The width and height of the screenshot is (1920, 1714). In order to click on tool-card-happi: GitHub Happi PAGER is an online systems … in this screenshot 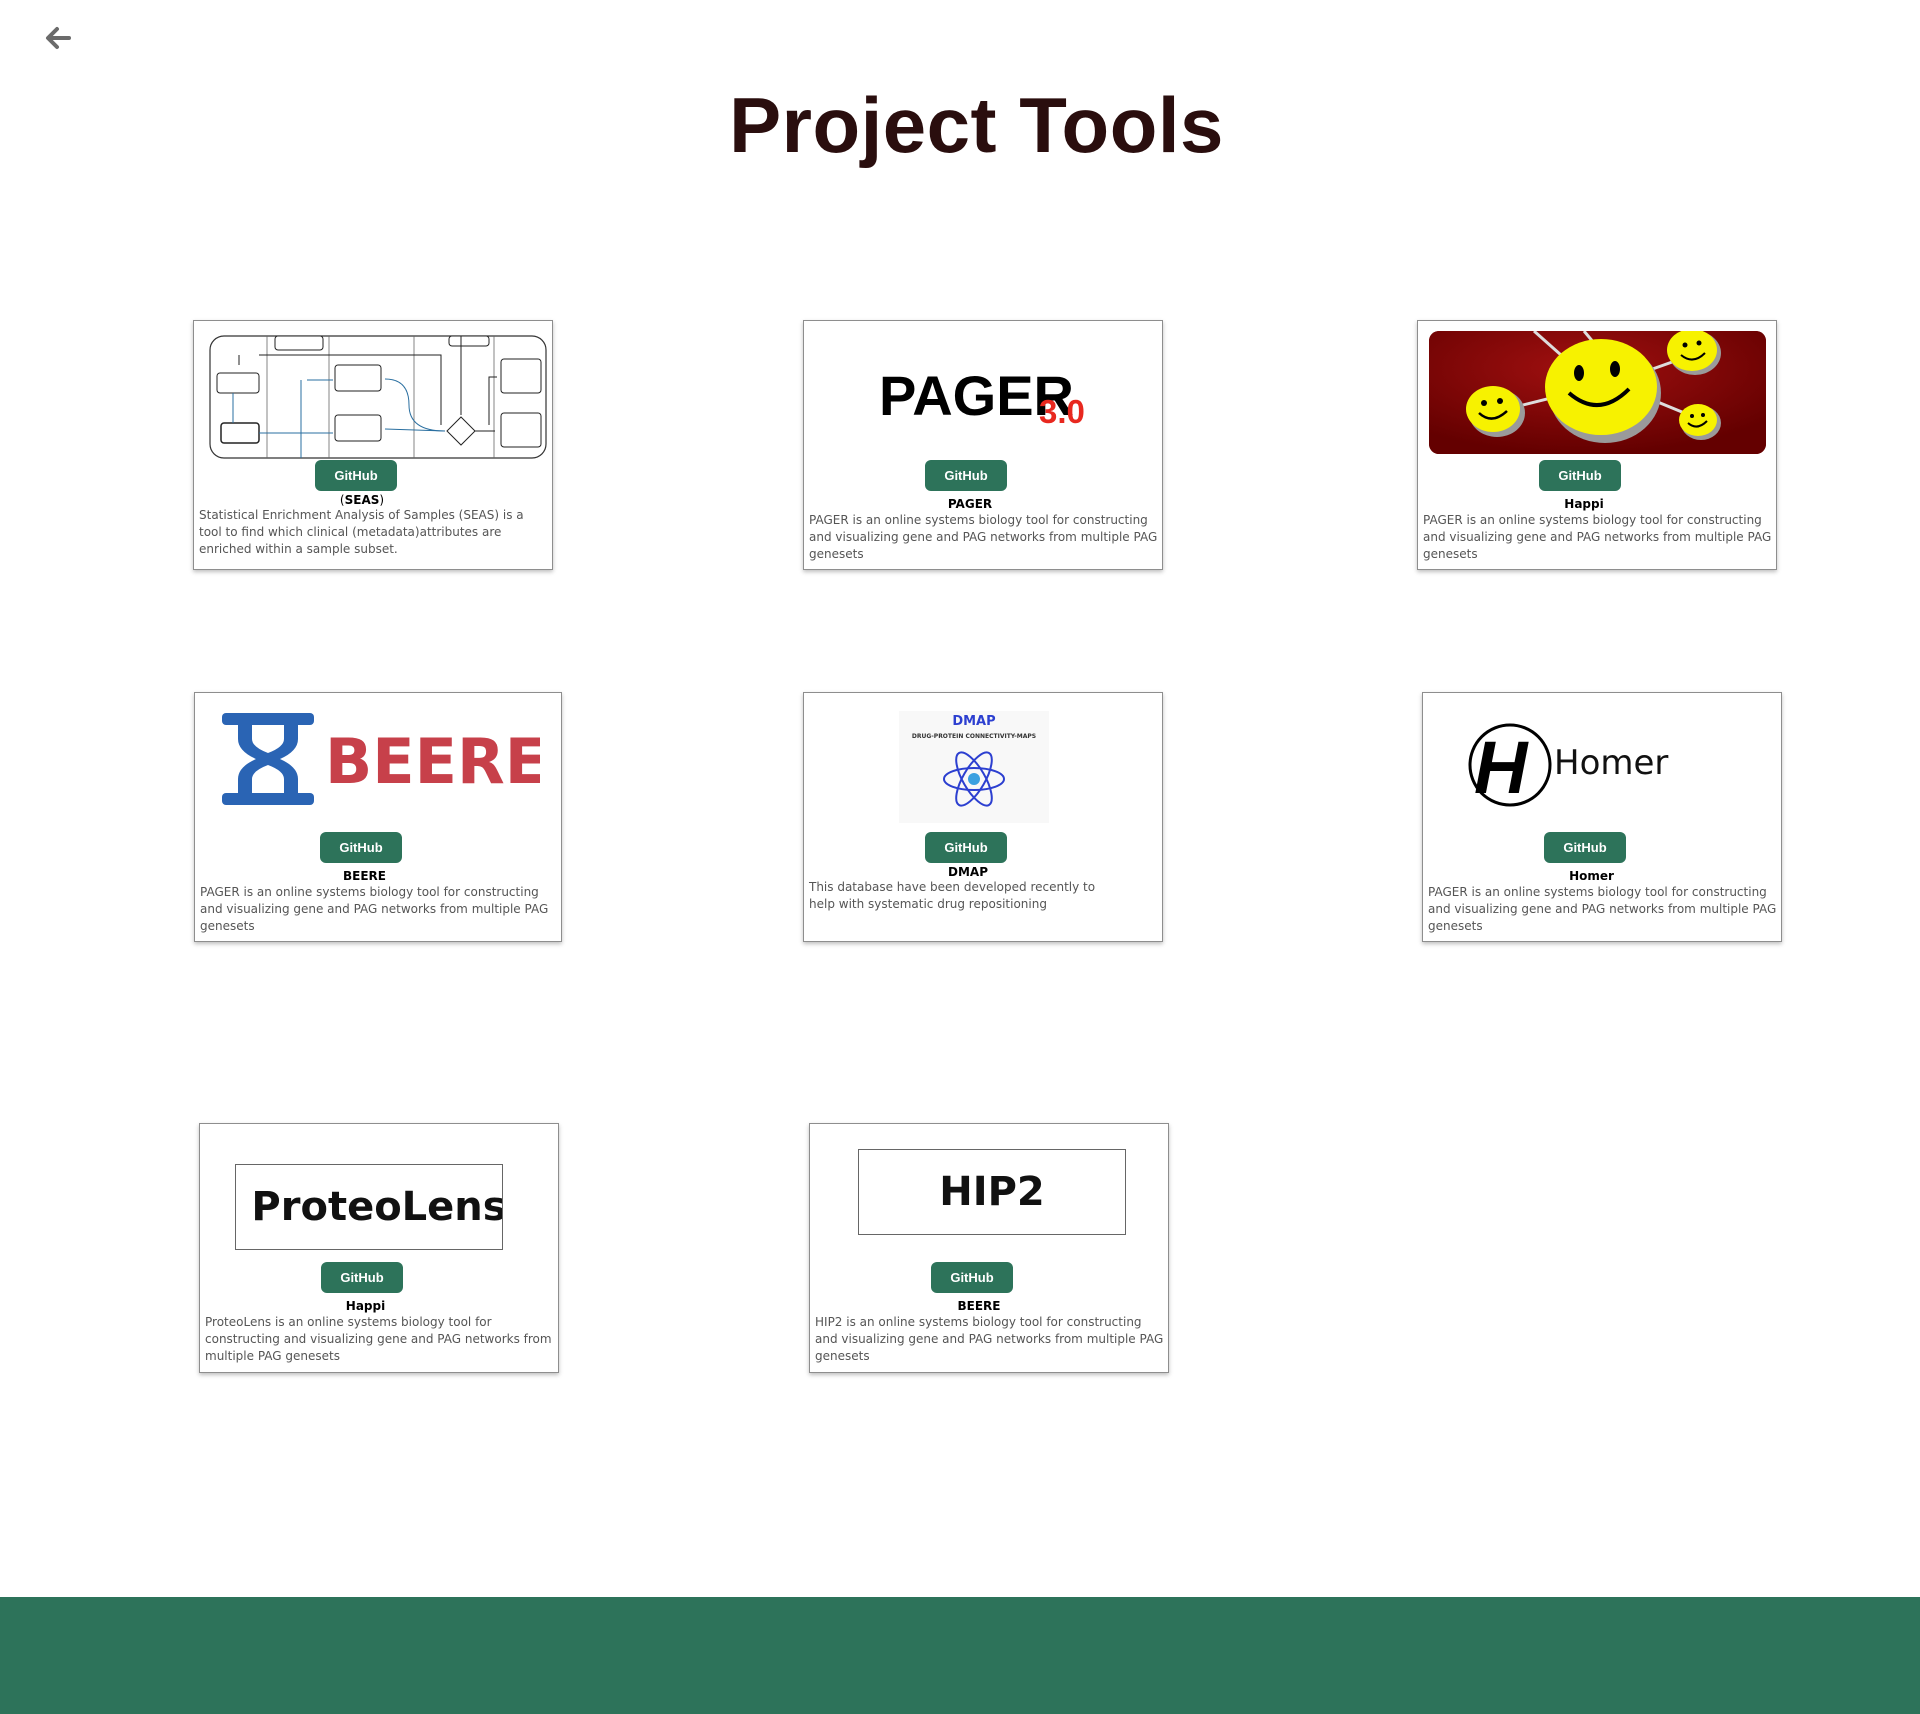, I will do `click(1597, 445)`.